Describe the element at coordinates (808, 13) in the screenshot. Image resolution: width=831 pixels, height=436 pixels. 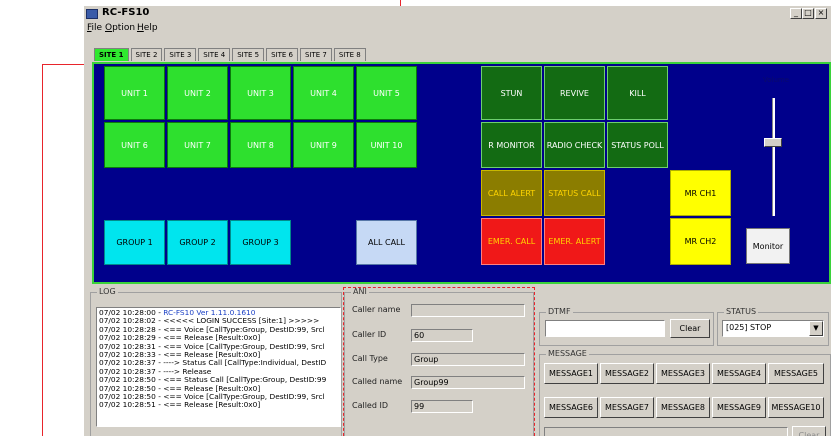
I see `maximize-icon: □` at that location.